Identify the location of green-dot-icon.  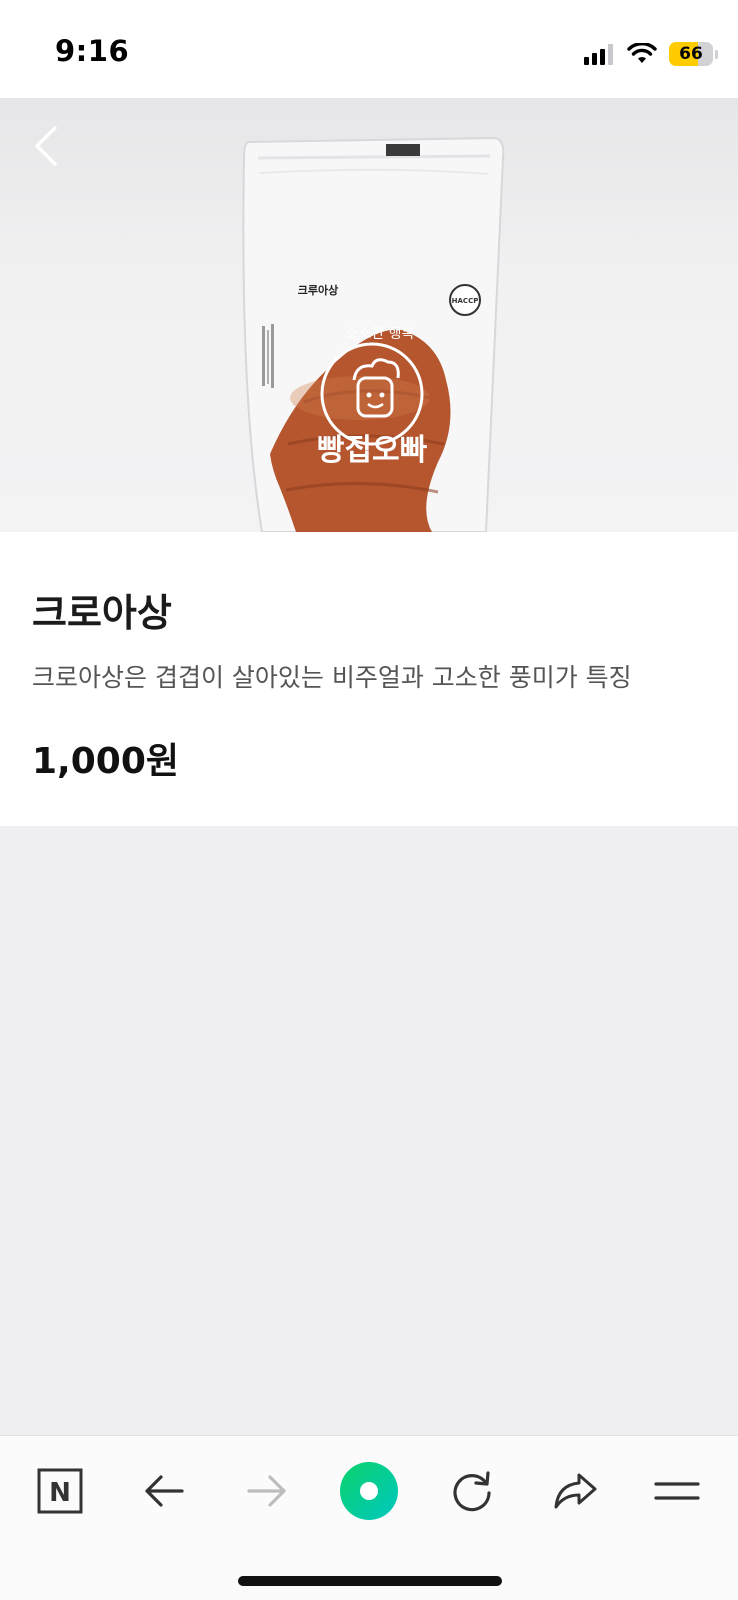
(369, 1491).